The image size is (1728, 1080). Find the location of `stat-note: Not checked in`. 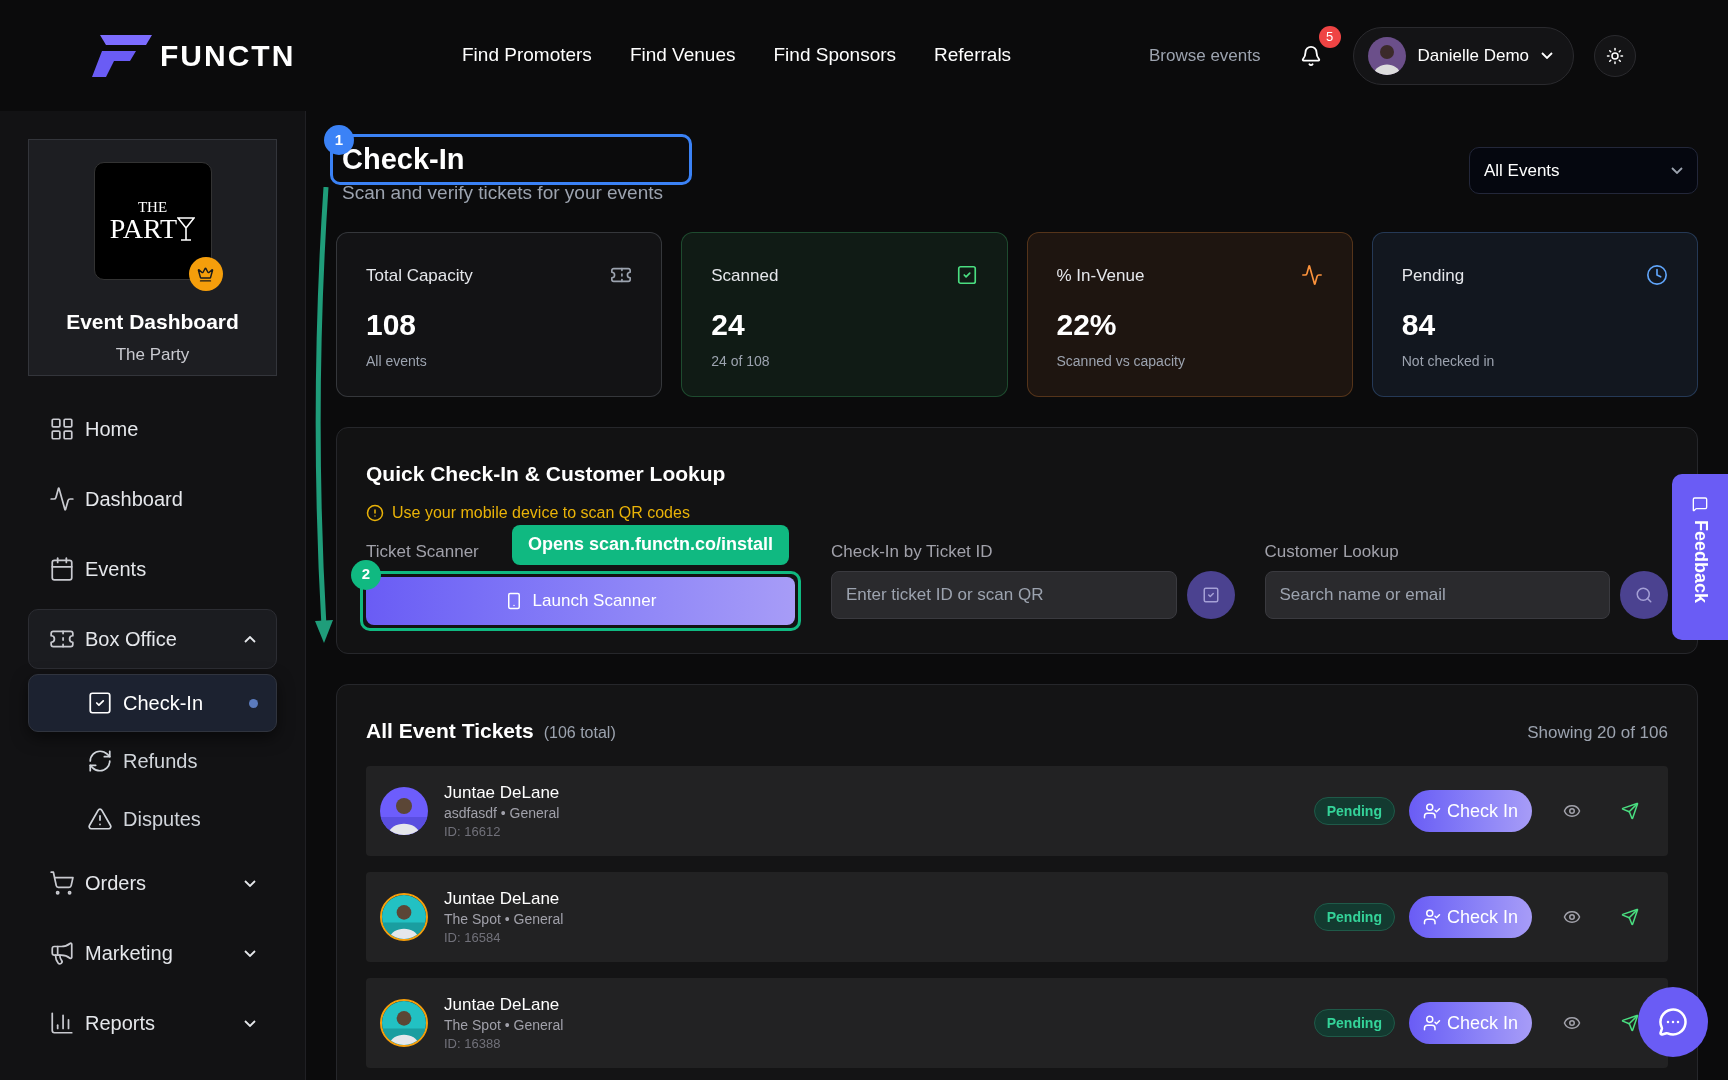

stat-note: Not checked in is located at coordinates (1448, 361).